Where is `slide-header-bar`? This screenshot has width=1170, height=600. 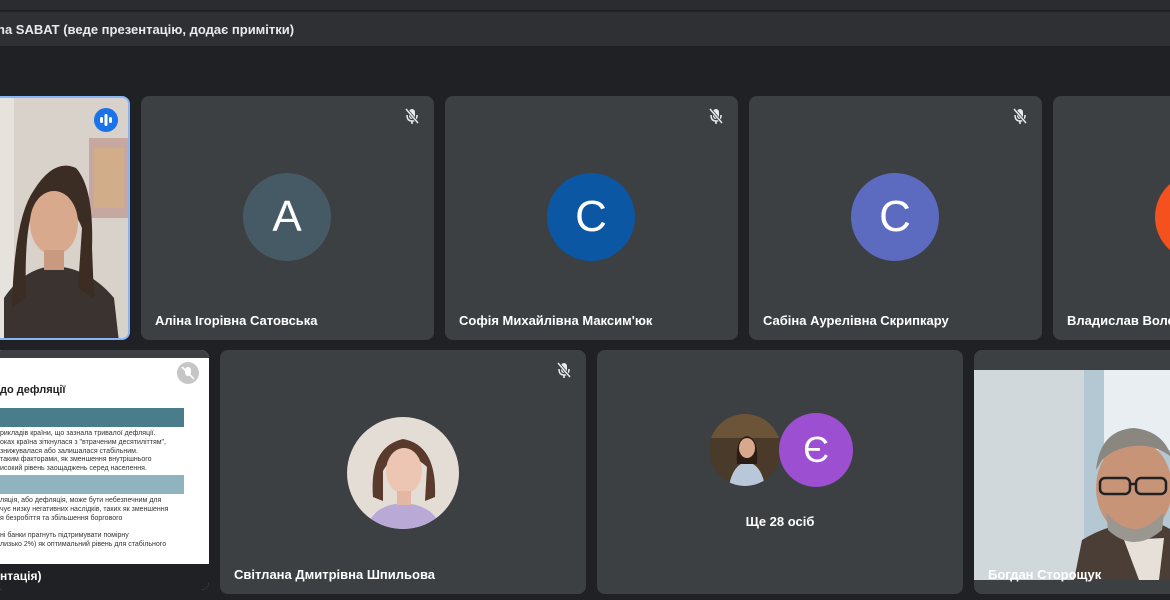 slide-header-bar is located at coordinates (92, 417).